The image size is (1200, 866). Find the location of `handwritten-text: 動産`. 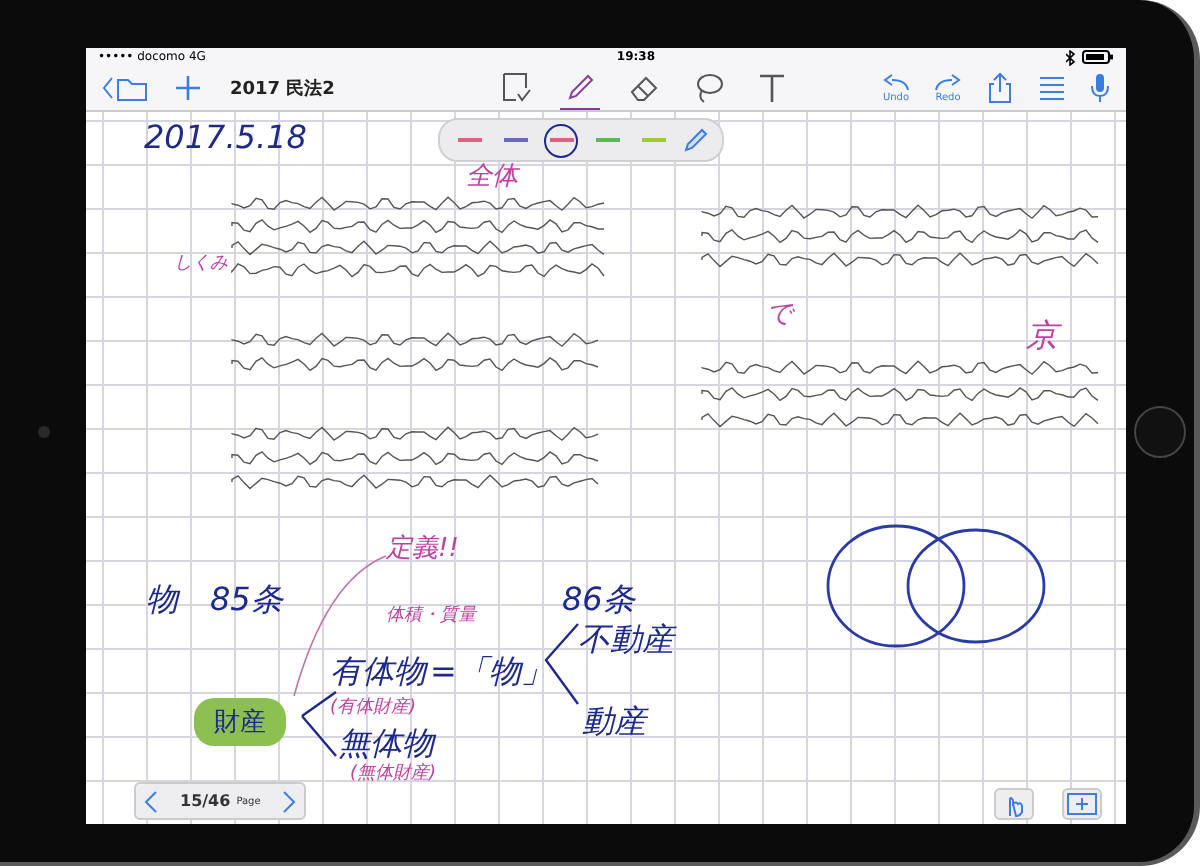

handwritten-text: 動産 is located at coordinates (614, 722).